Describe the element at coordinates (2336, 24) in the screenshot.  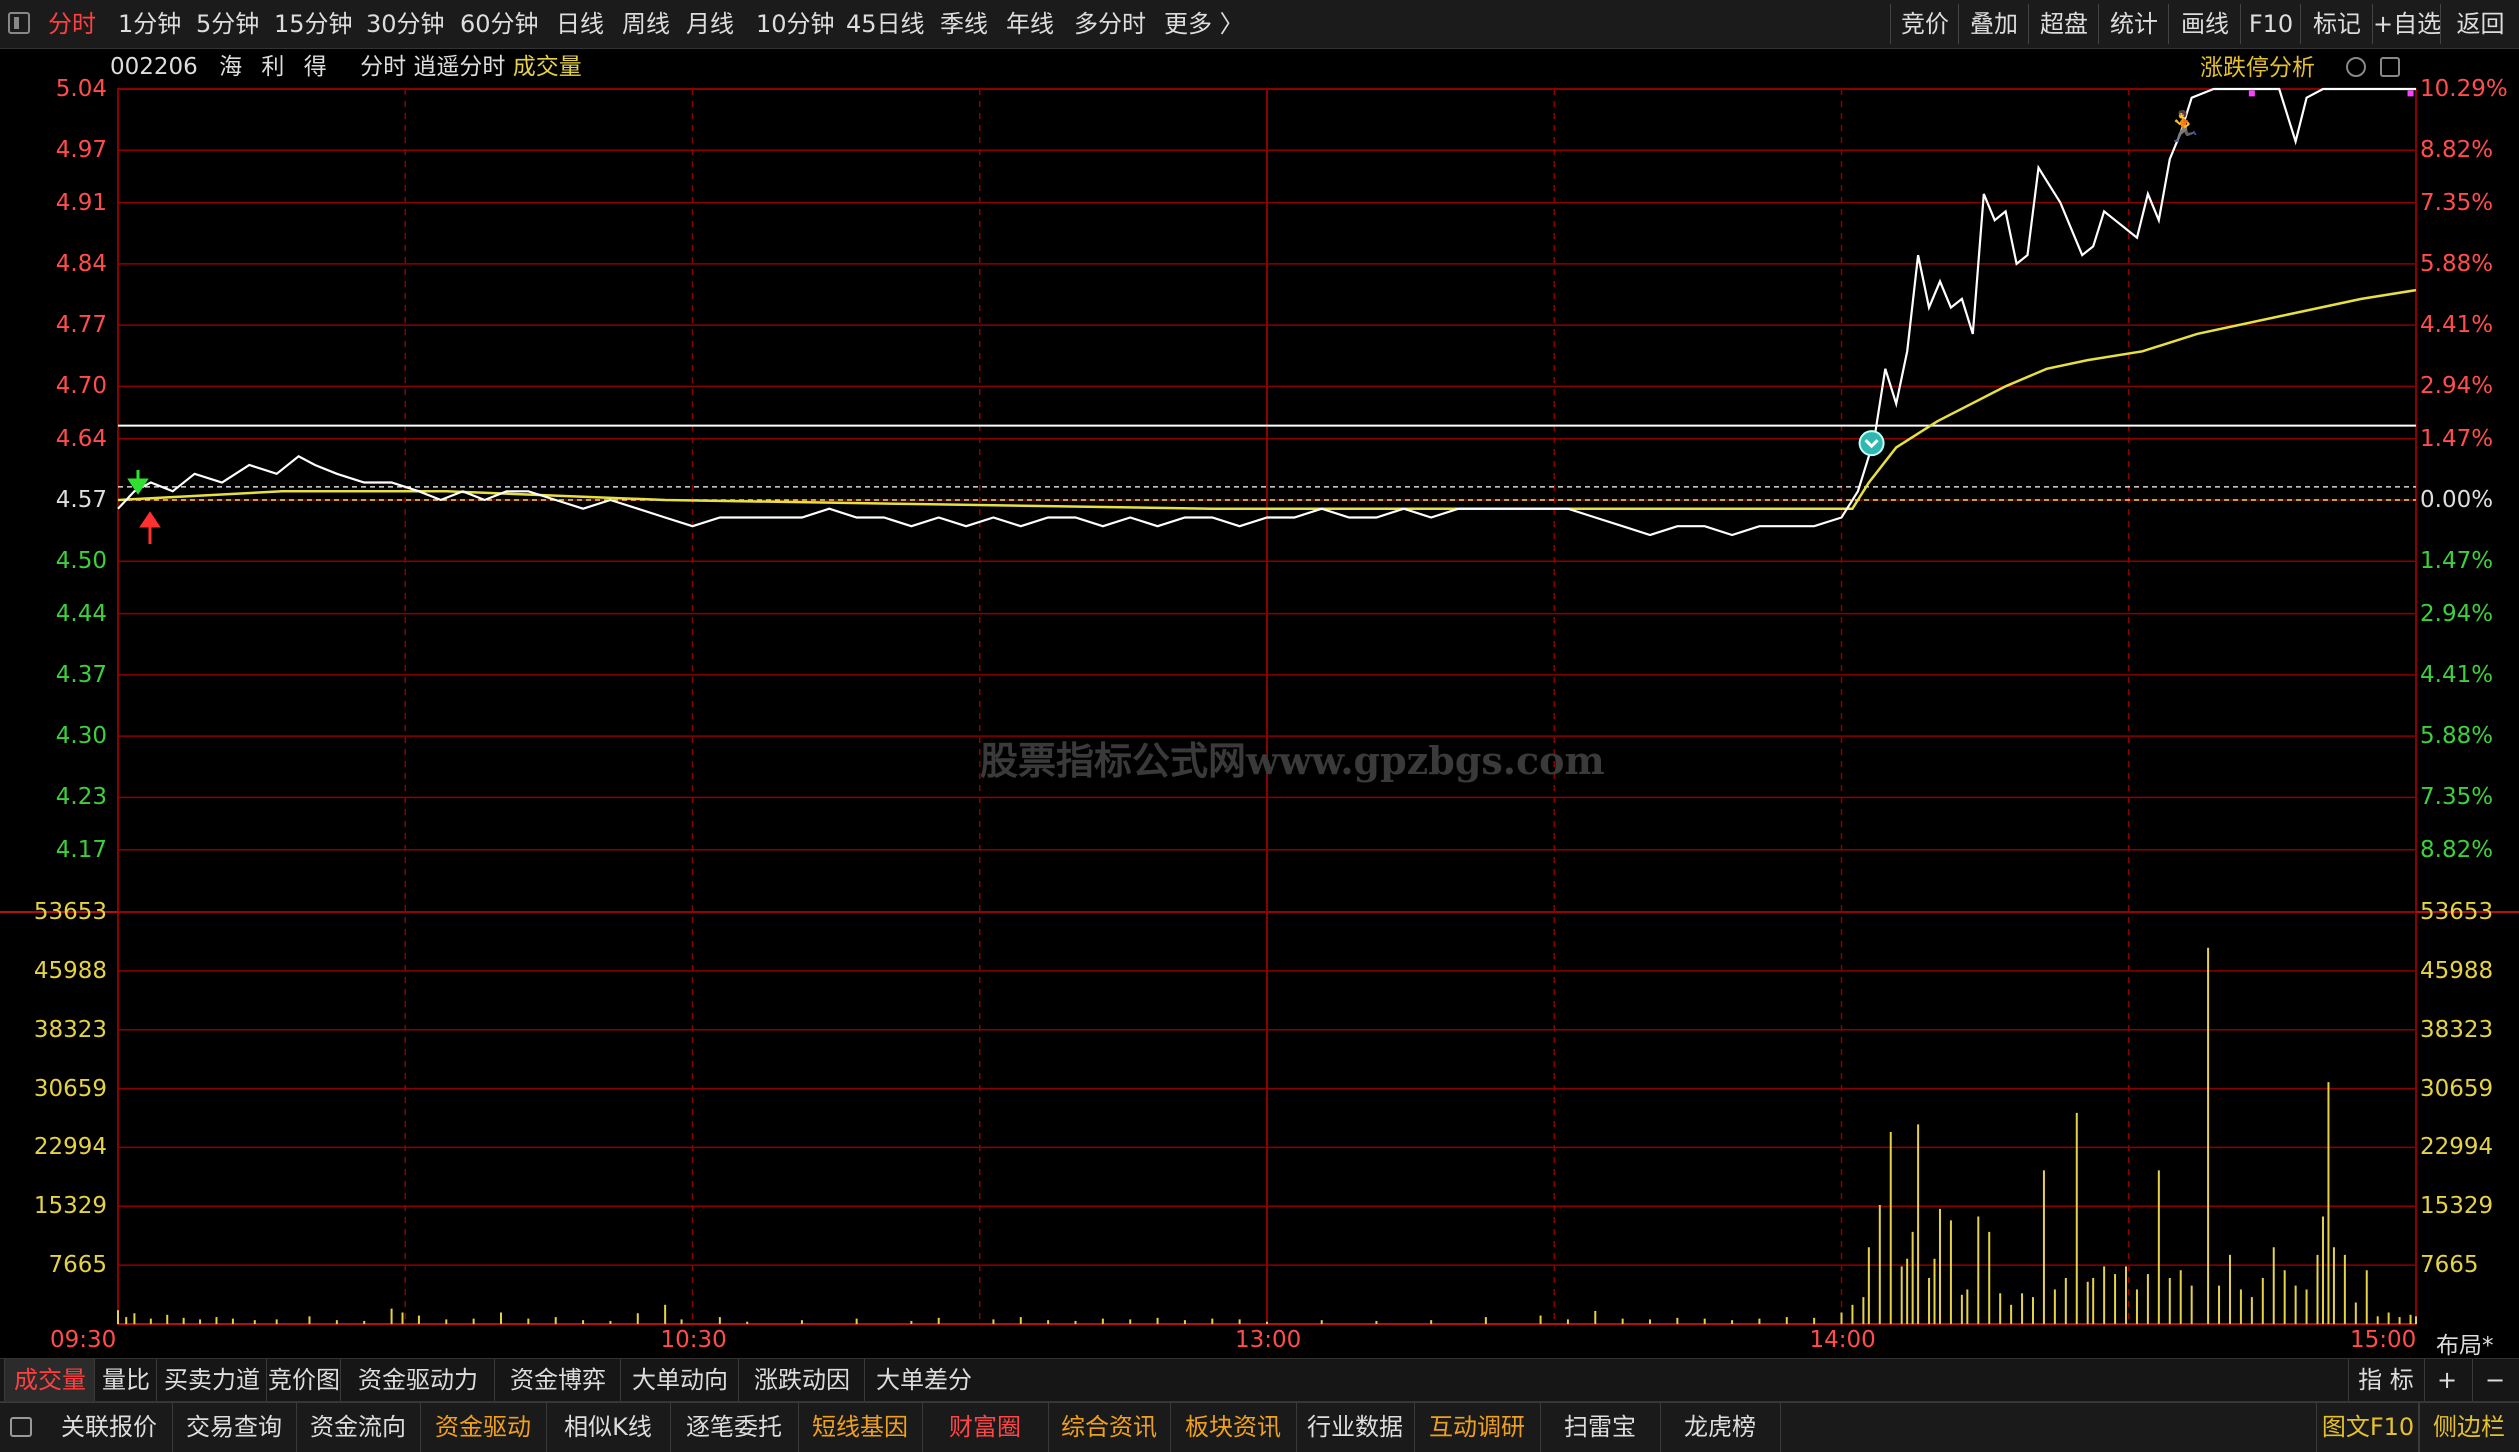
I see `toolbar-button-6: 标记` at that location.